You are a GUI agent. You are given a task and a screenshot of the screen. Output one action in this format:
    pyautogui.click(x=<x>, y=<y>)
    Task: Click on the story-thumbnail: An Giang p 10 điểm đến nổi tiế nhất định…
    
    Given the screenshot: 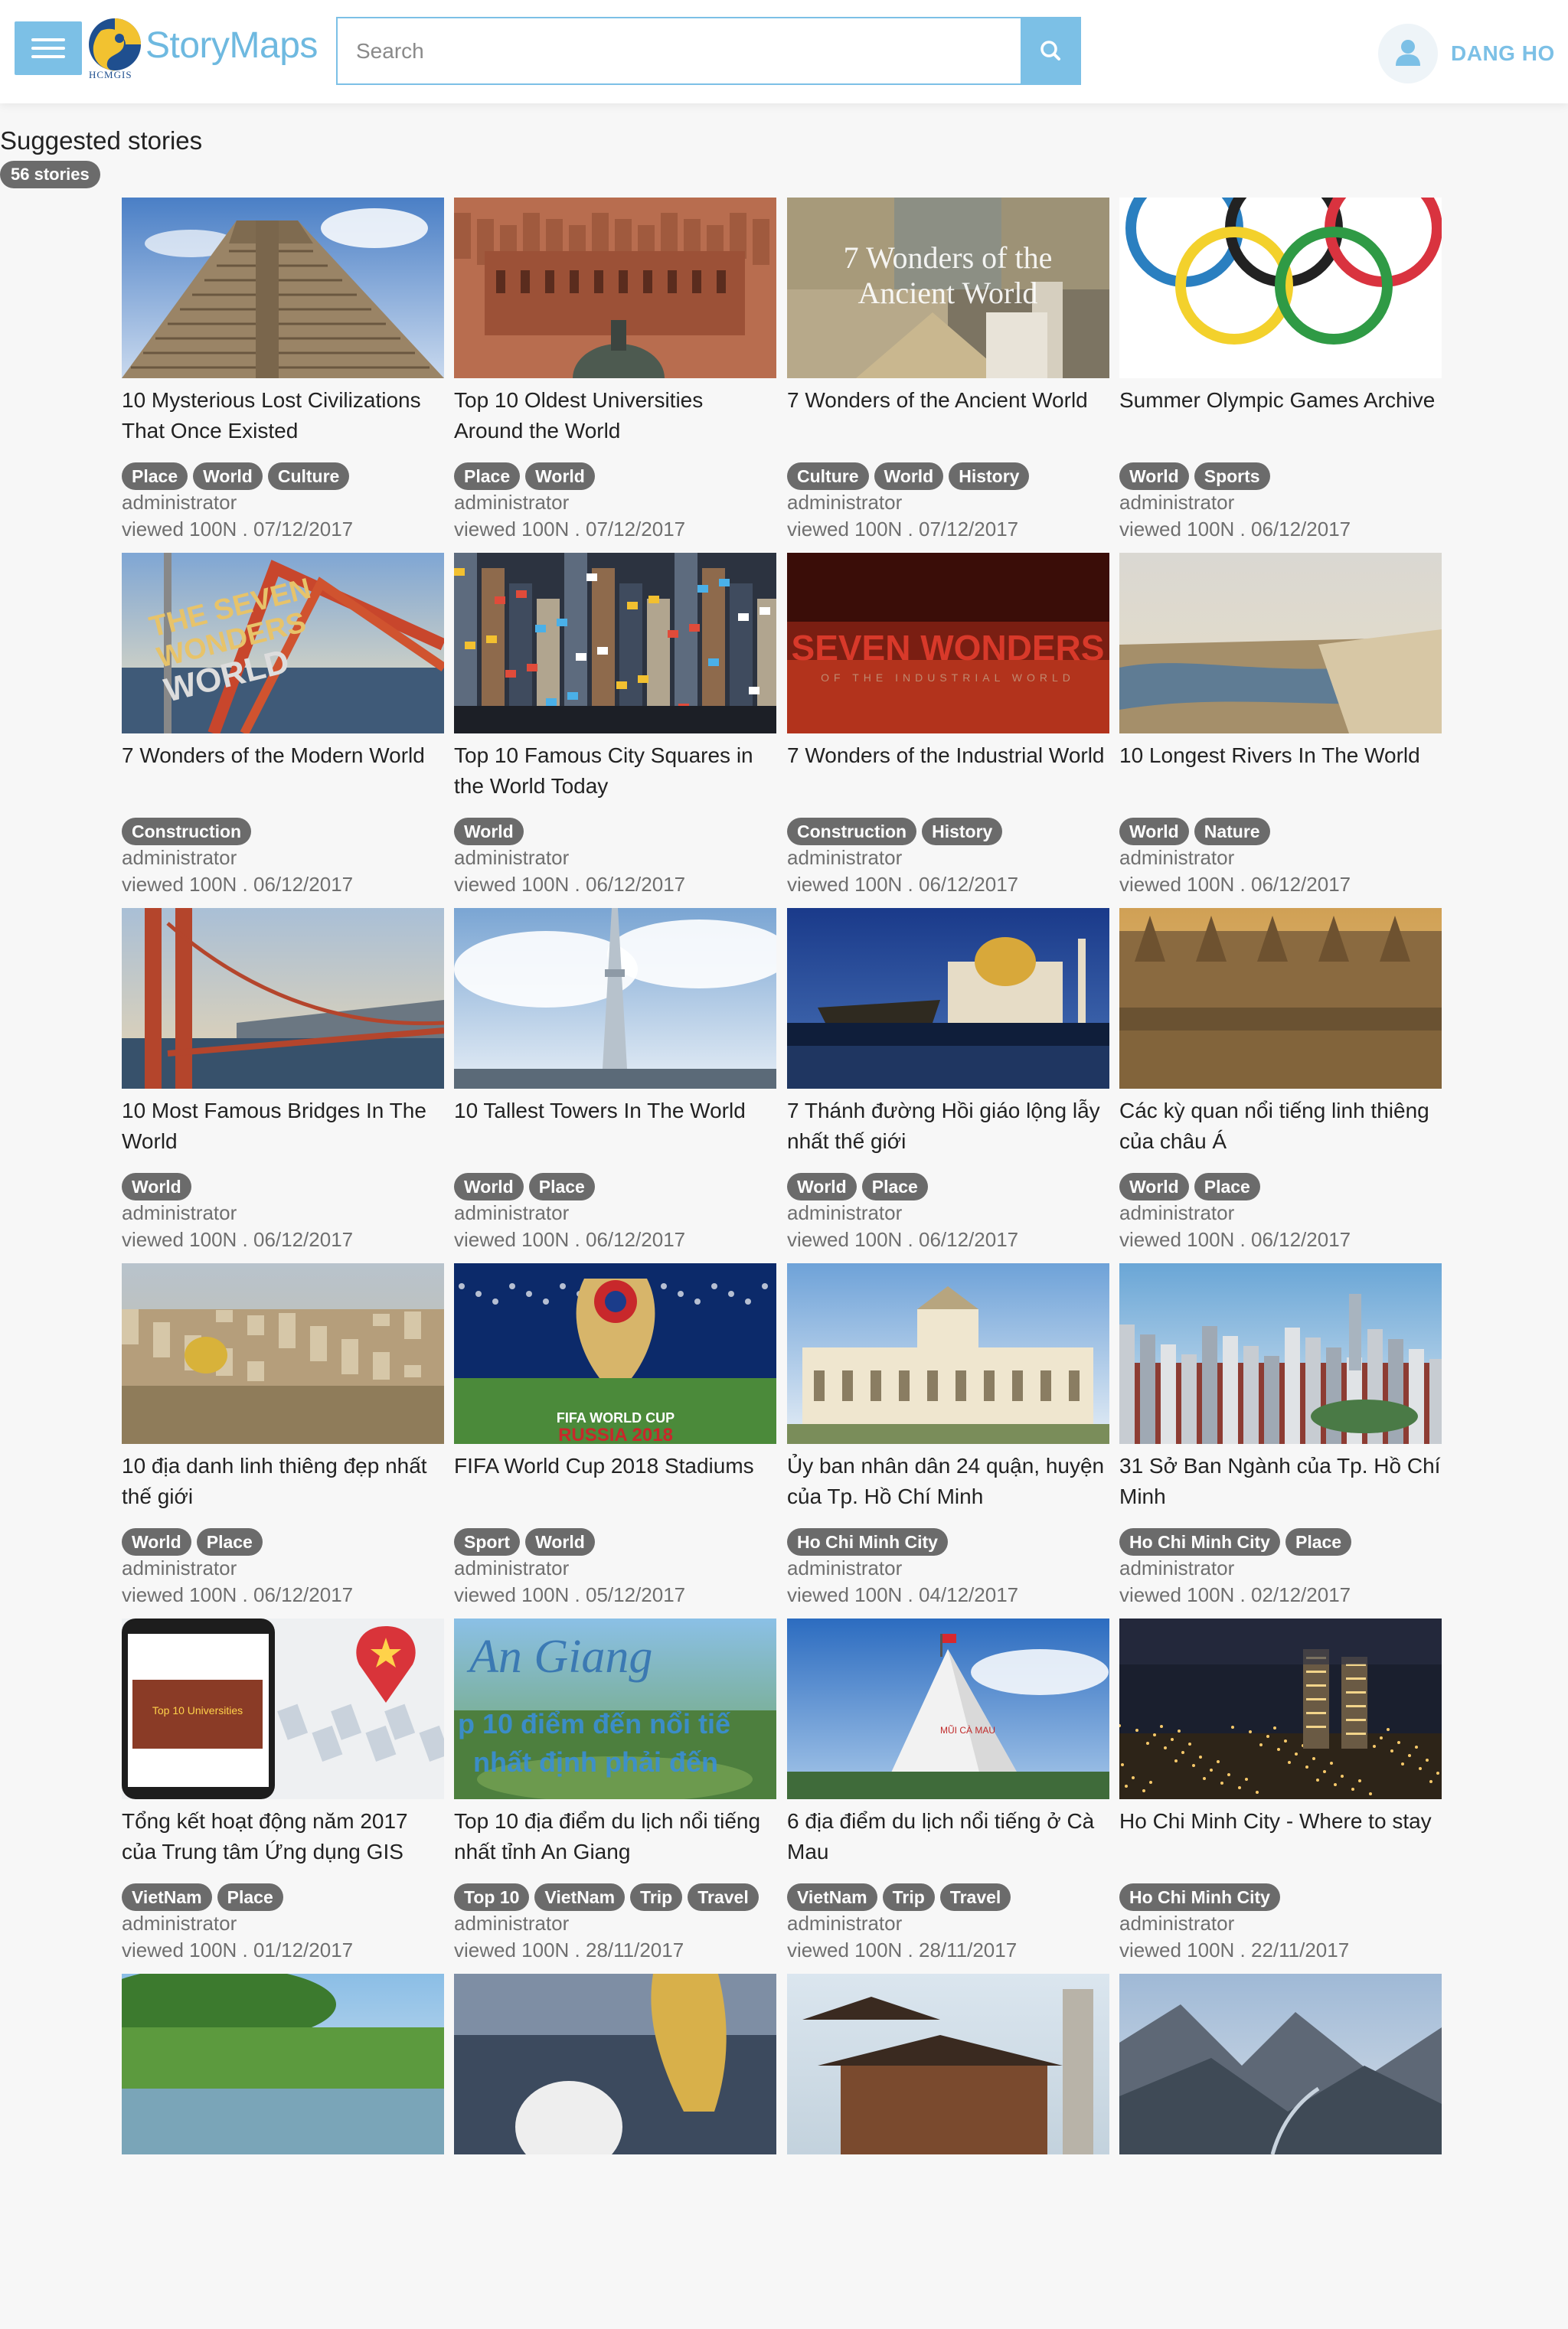 What is the action you would take?
    pyautogui.click(x=615, y=1709)
    